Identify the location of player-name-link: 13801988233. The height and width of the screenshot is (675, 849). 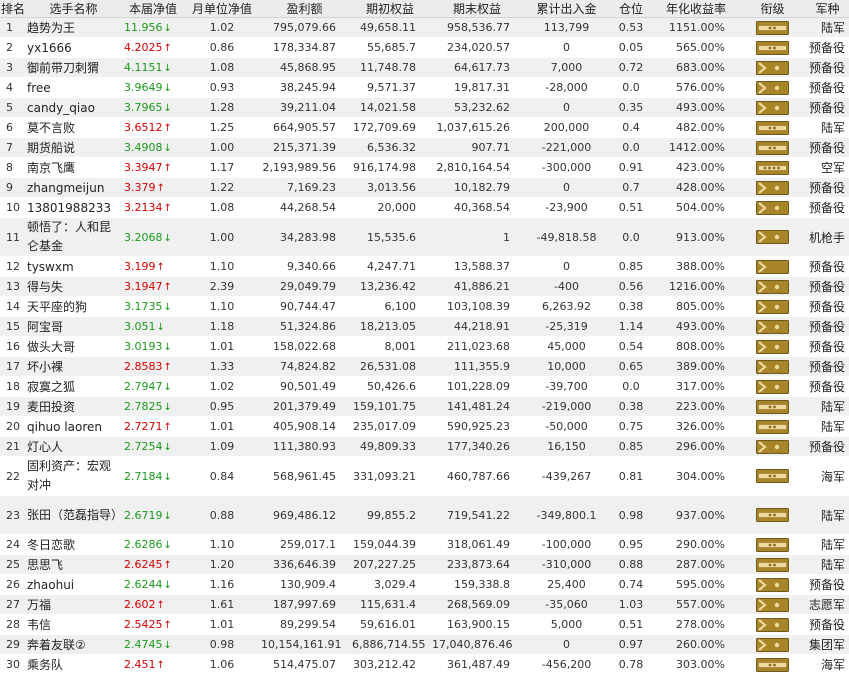
(73, 207).